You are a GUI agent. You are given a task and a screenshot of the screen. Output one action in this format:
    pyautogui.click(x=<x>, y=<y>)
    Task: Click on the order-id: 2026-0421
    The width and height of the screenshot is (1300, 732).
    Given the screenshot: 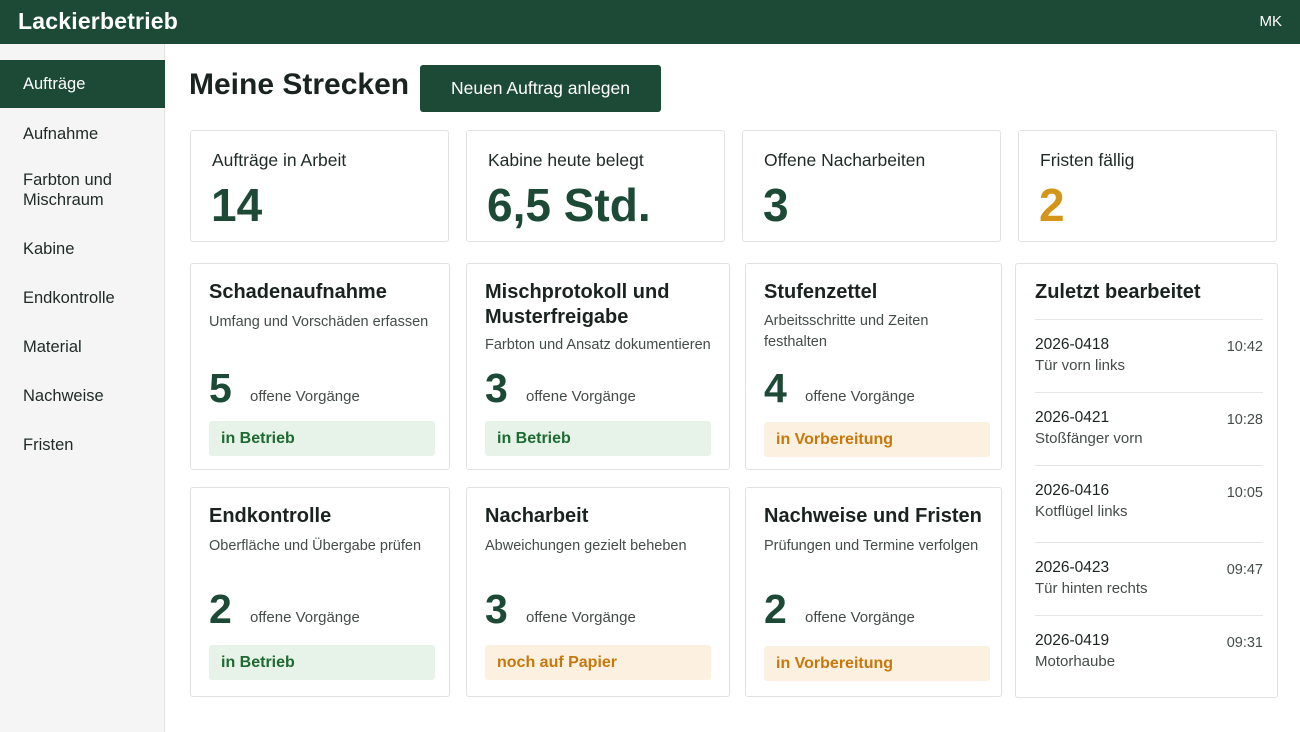 What is the action you would take?
    pyautogui.click(x=1072, y=417)
    